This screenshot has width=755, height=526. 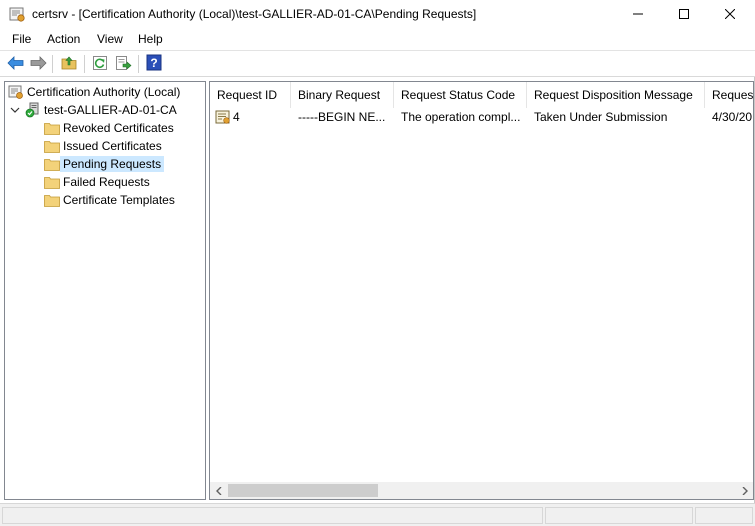 I want to click on close-button, so click(x=730, y=14).